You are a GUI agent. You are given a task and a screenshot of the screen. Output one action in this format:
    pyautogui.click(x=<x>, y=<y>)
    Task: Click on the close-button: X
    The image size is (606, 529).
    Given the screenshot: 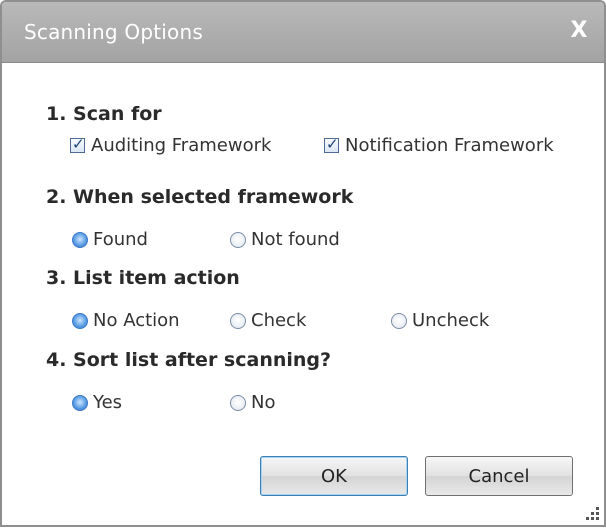 What is the action you would take?
    pyautogui.click(x=579, y=31)
    